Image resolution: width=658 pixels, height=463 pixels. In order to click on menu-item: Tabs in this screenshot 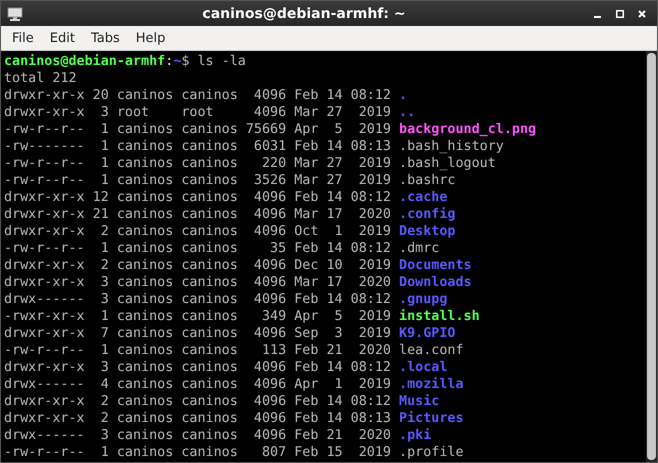, I will do `click(105, 38)`.